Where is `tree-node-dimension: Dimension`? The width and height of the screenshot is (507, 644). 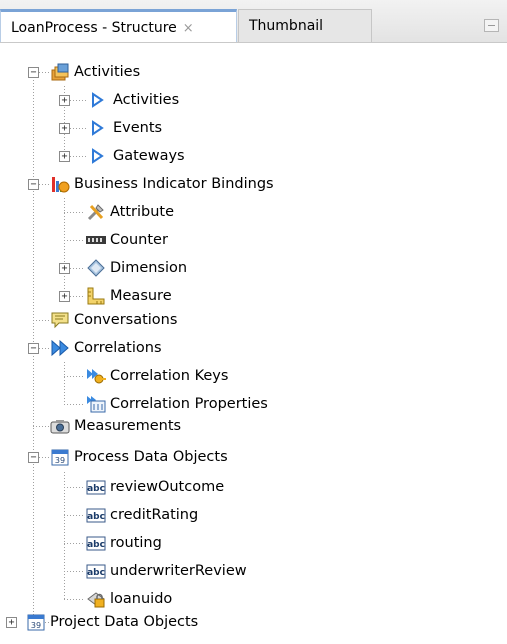
tree-node-dimension: Dimension is located at coordinates (136, 268).